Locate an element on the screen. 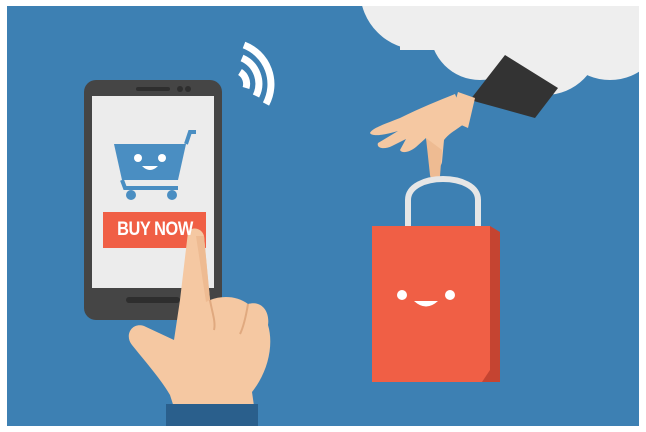 The width and height of the screenshot is (646, 432). buy-now-button: BUY NOW is located at coordinates (155, 230).